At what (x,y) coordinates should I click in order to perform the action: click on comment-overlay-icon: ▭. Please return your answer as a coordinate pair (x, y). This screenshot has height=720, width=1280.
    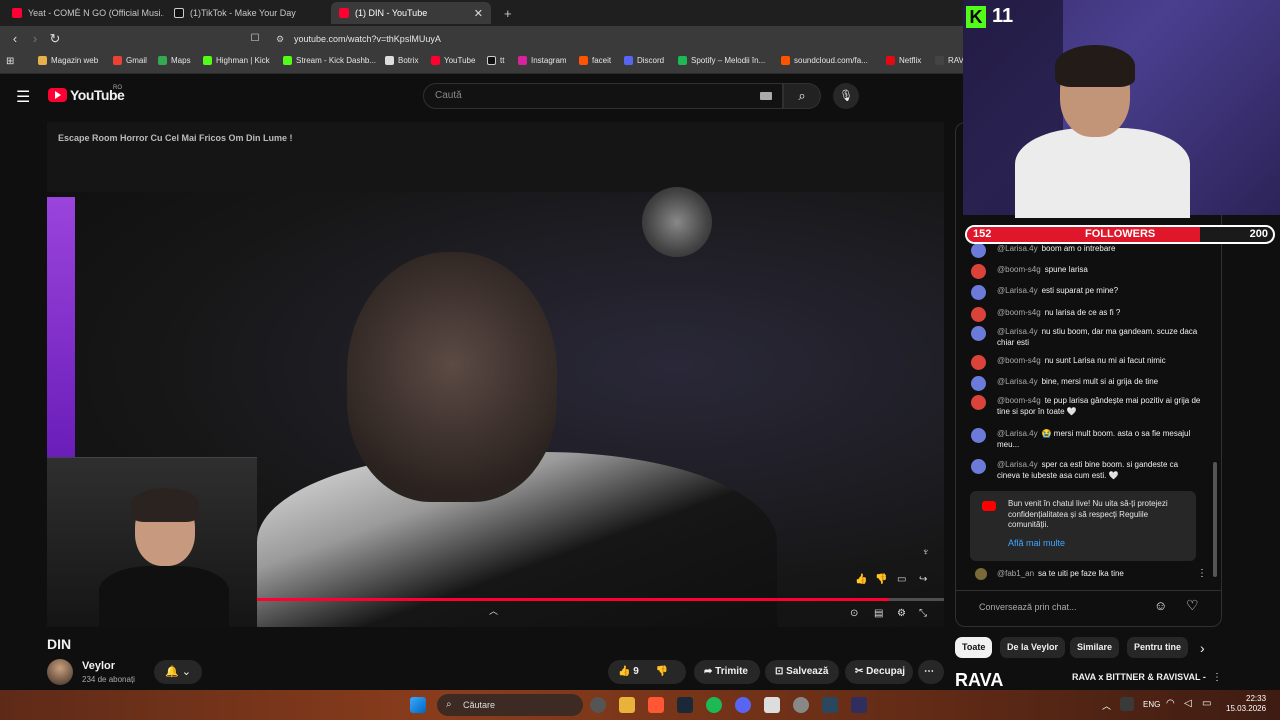
    Looking at the image, I should click on (901, 579).